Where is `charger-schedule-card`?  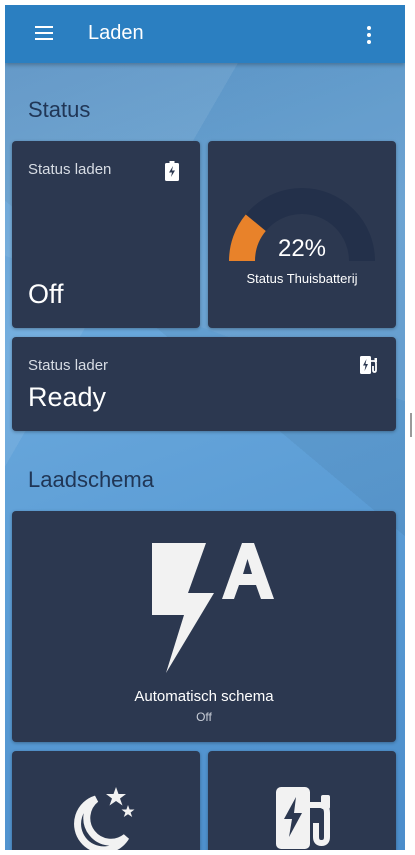 charger-schedule-card is located at coordinates (302, 800).